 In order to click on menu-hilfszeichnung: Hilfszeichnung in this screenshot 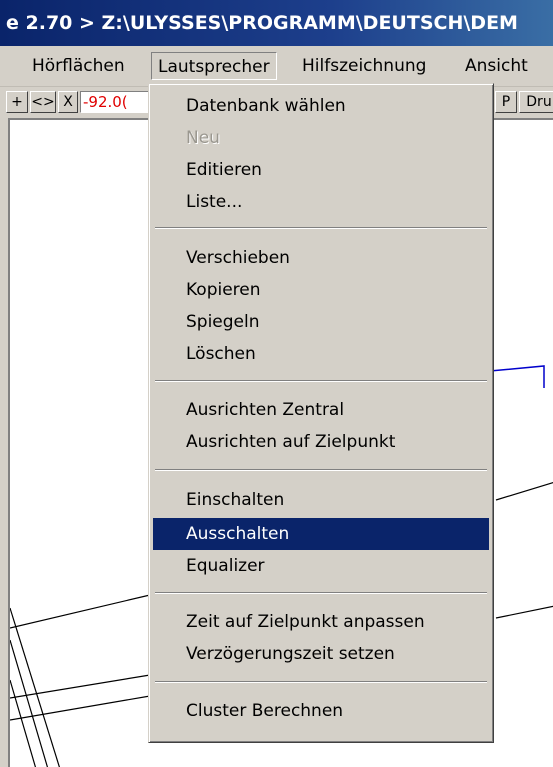, I will do `click(364, 66)`.